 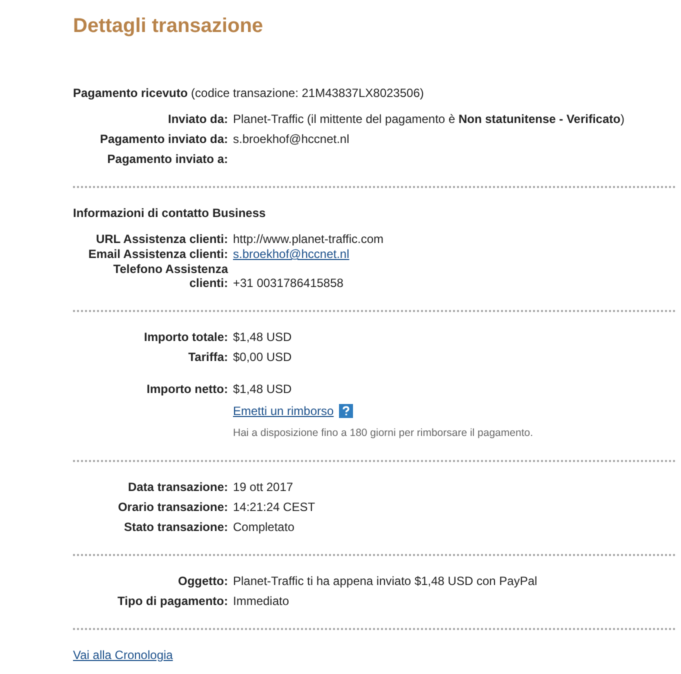 What do you see at coordinates (186, 337) in the screenshot?
I see `field-label: Importo totale:` at bounding box center [186, 337].